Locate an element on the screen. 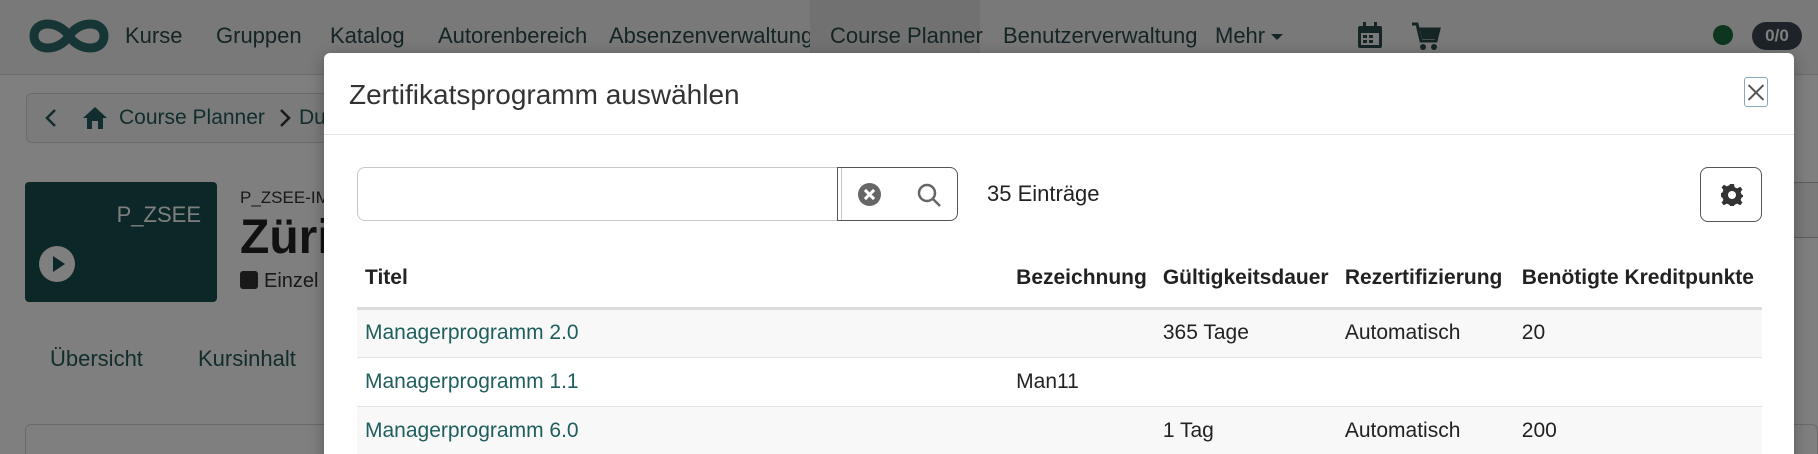 This screenshot has width=1818, height=454. cell-recertification is located at coordinates (1425, 382).